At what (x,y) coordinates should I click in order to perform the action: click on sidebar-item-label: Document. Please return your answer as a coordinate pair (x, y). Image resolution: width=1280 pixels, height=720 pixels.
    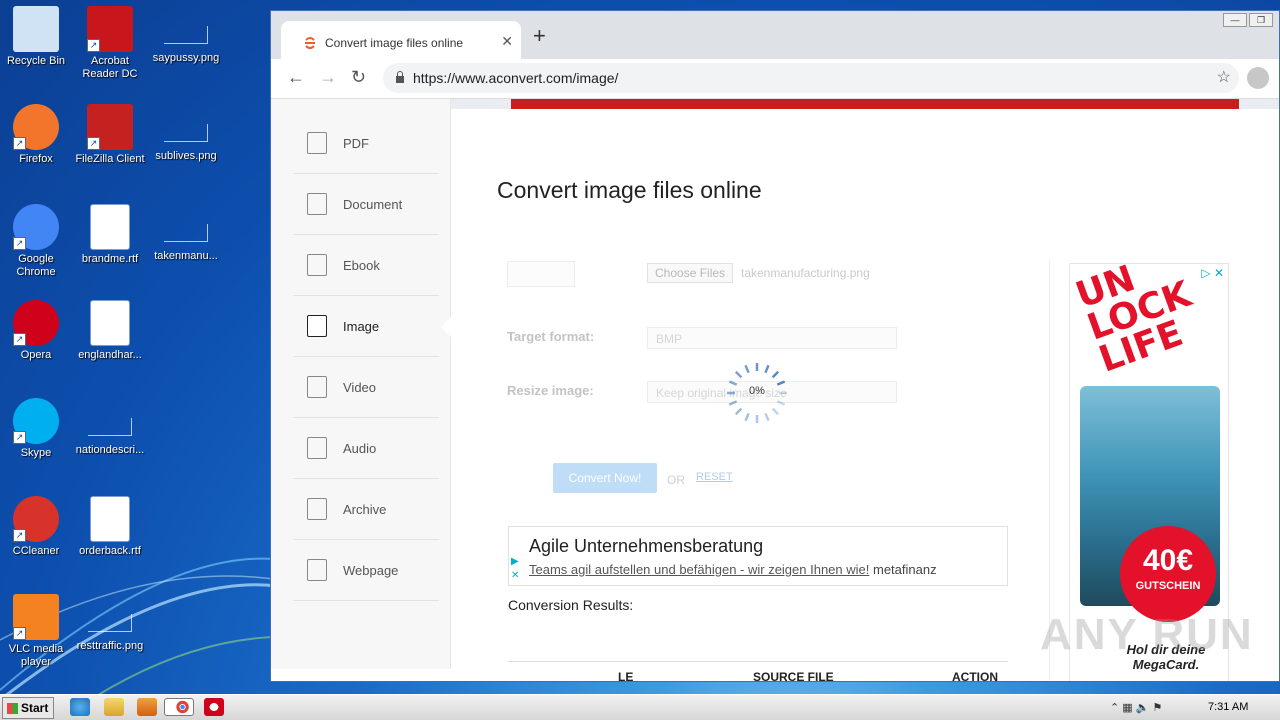
    Looking at the image, I should click on (373, 204).